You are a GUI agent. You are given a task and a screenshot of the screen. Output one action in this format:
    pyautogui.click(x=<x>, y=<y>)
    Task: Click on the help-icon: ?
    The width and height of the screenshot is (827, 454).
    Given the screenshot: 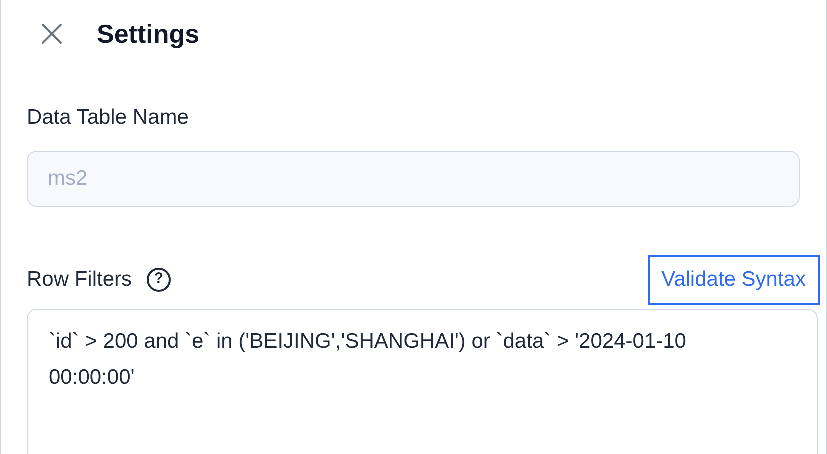 What is the action you would take?
    pyautogui.click(x=159, y=280)
    